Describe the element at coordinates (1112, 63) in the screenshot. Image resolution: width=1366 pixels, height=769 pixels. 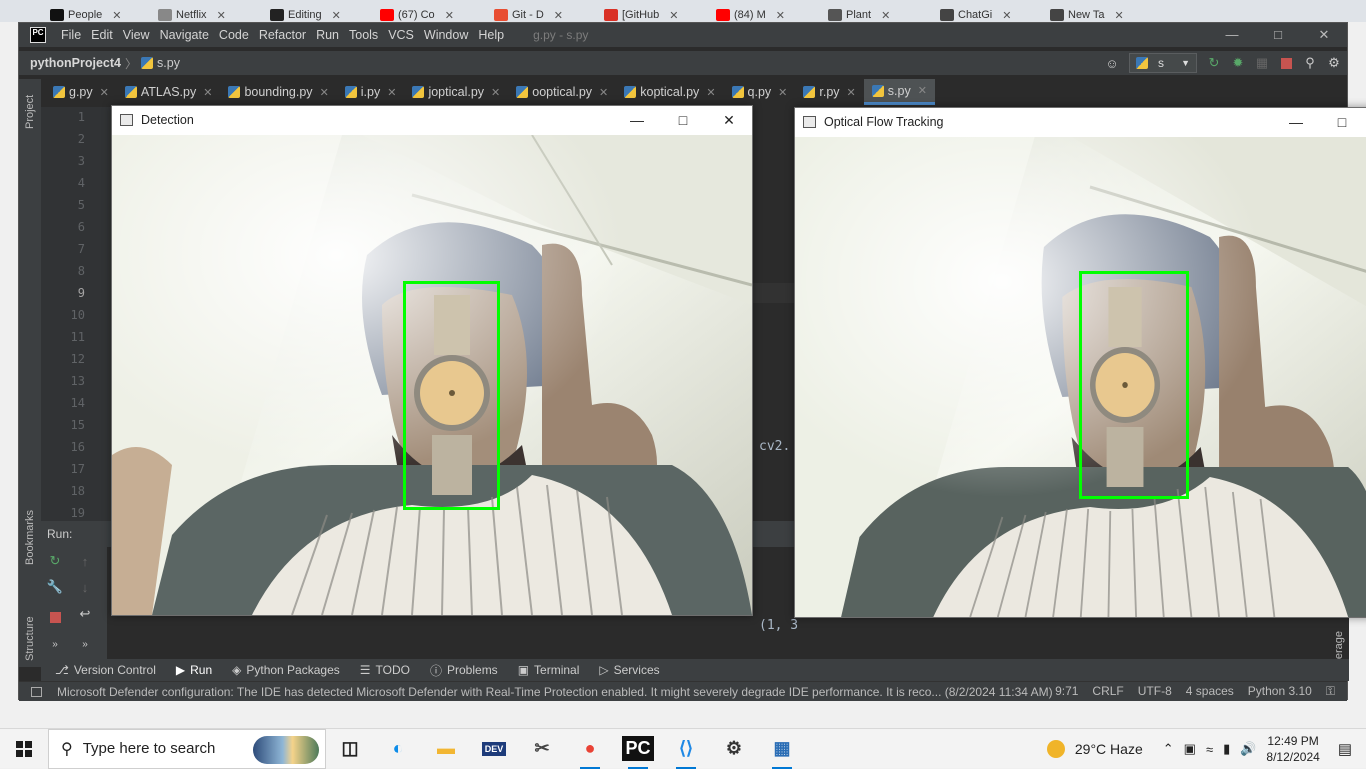
I see `user-icon: ☺` at that location.